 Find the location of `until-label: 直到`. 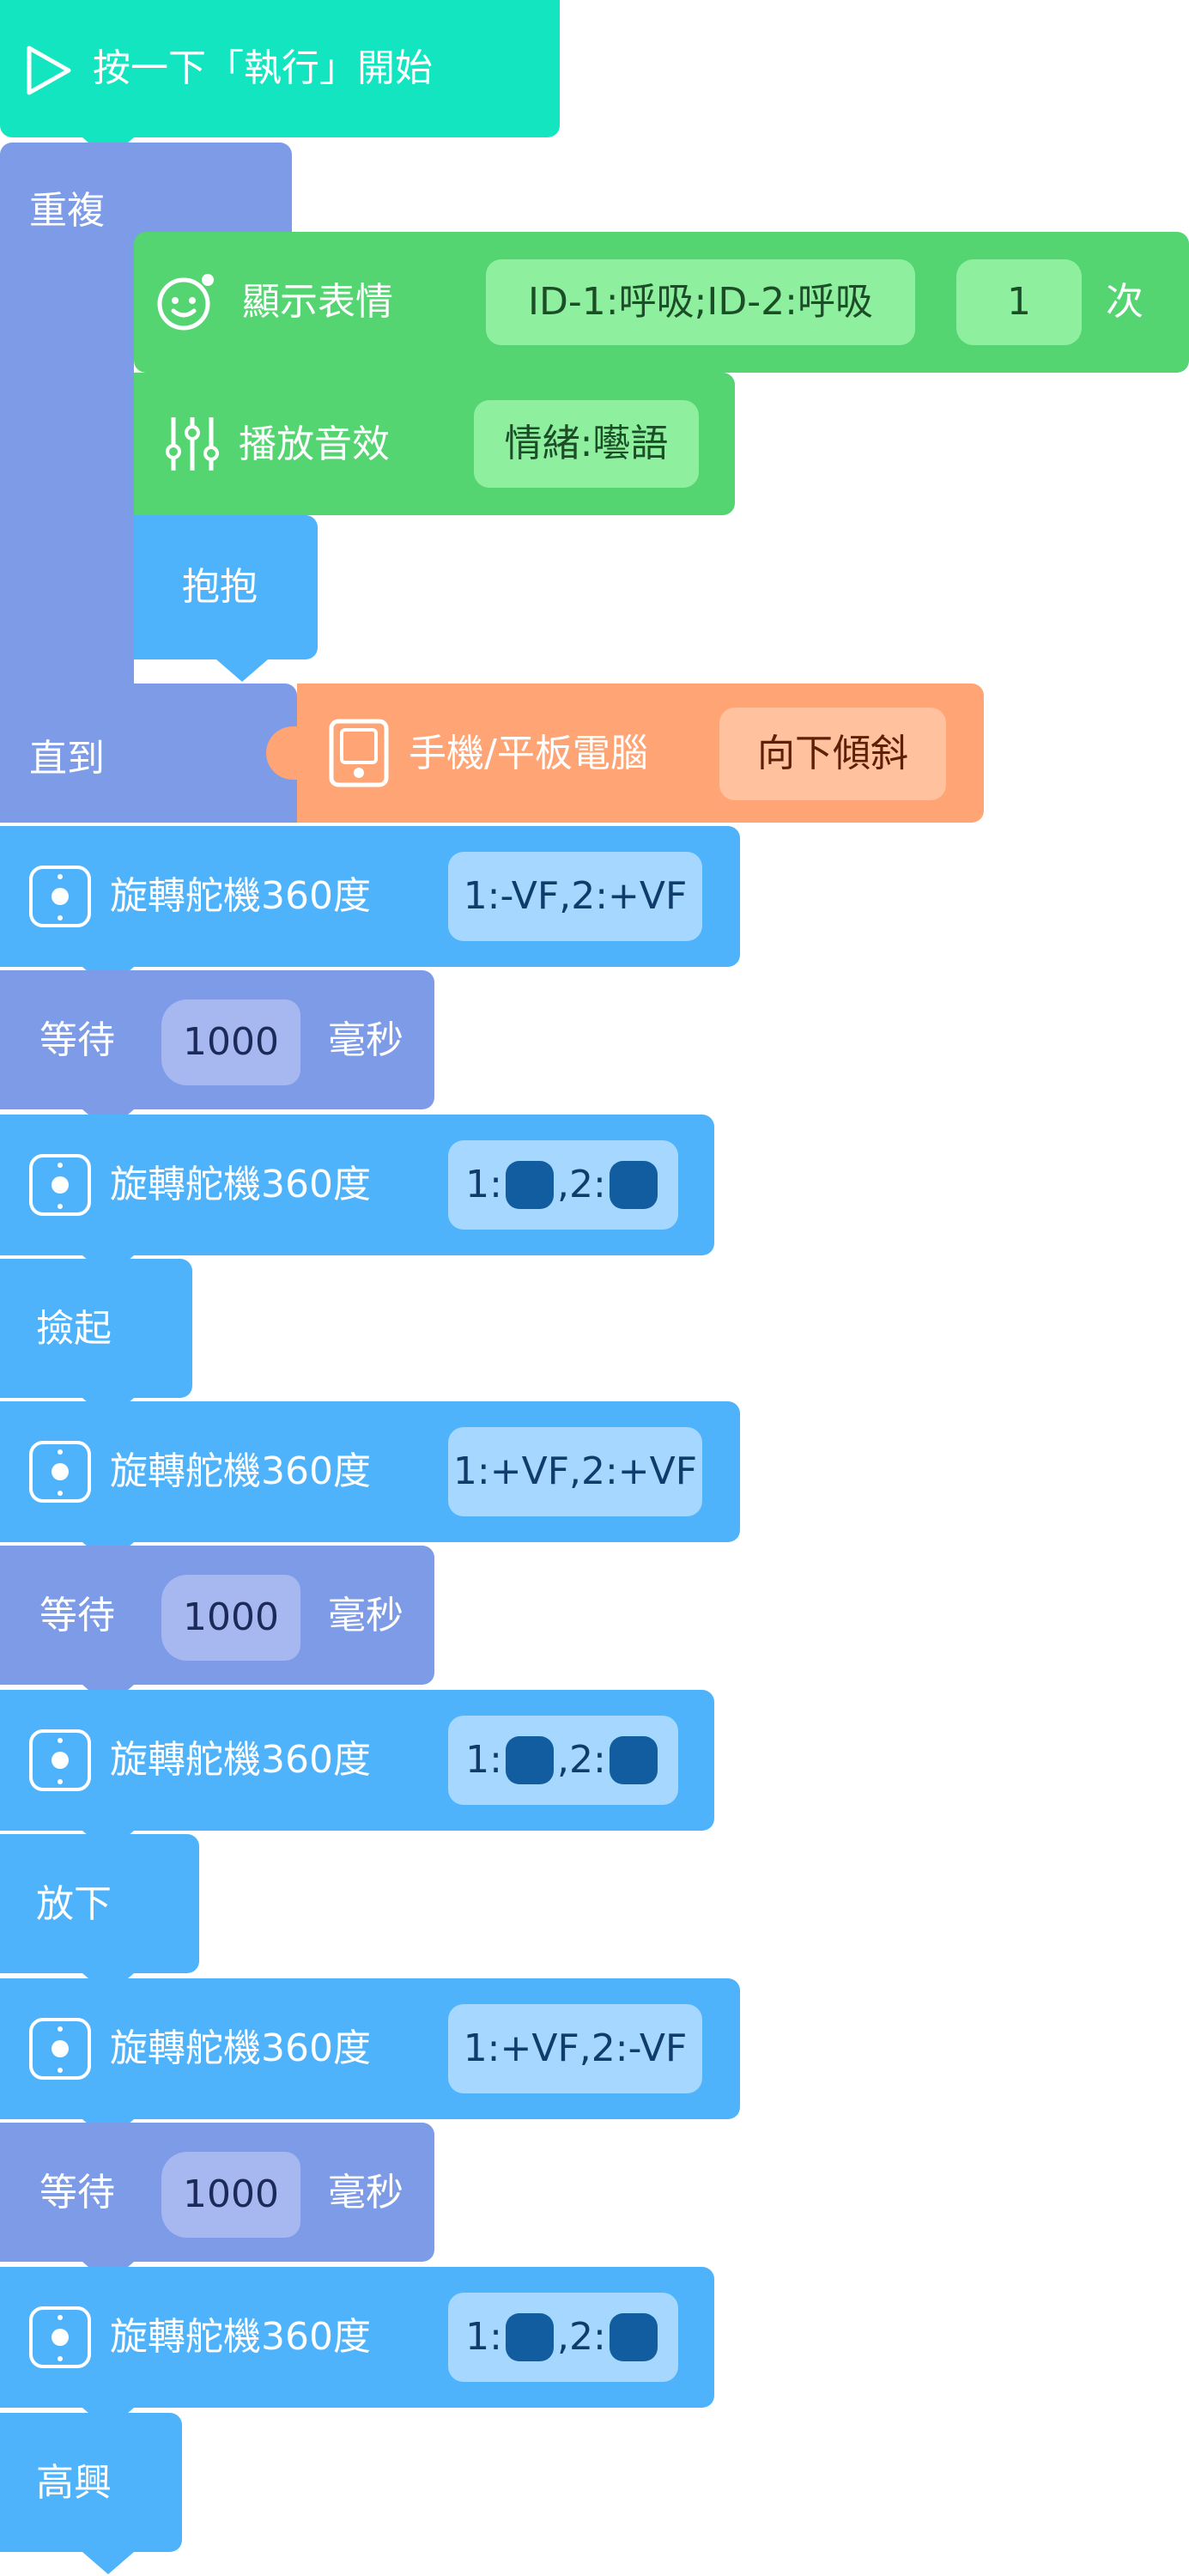

until-label: 直到 is located at coordinates (67, 759).